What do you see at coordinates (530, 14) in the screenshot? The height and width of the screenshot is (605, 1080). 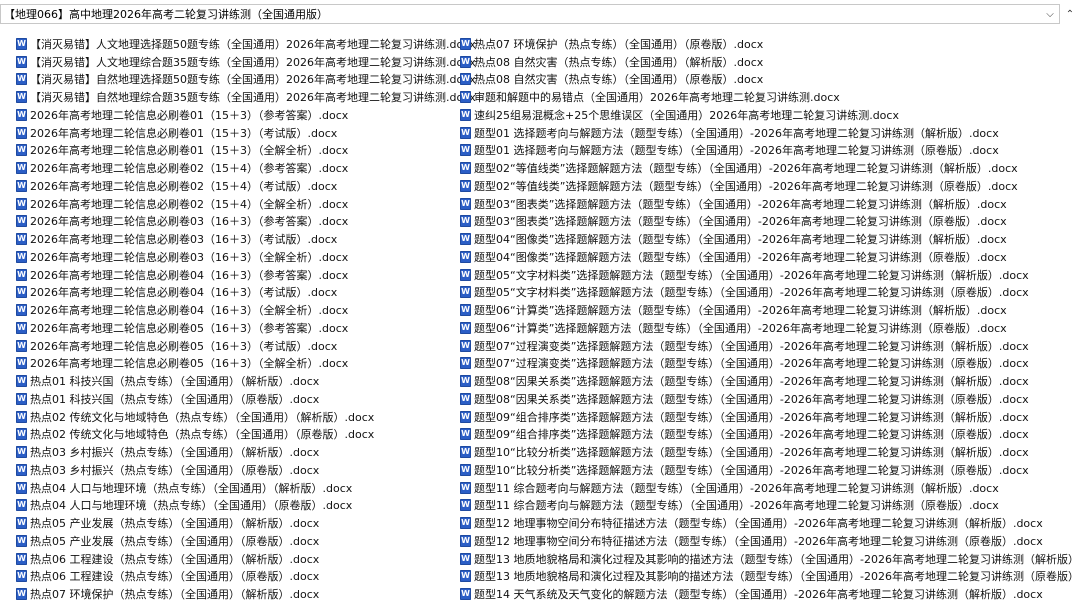 I see `folder-title-bar: 【地理066】高中地理2026年高考二轮复习讲练测（全国通用版） ⌵` at bounding box center [530, 14].